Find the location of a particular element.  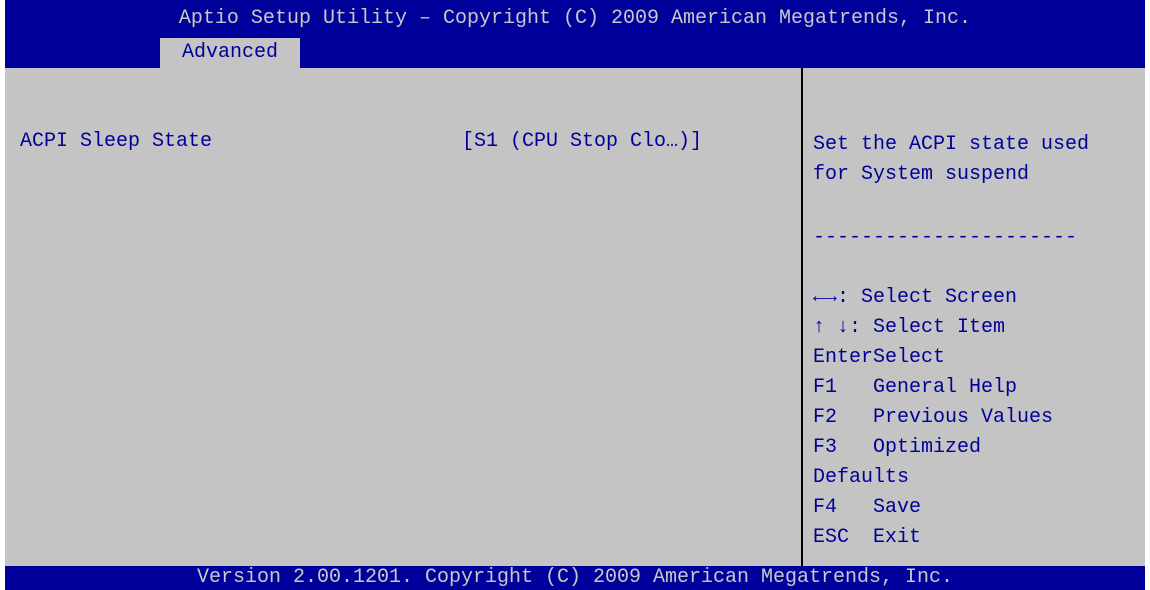

acpi-sleep-state-label: ACPI Sleep State is located at coordinates (116, 141).